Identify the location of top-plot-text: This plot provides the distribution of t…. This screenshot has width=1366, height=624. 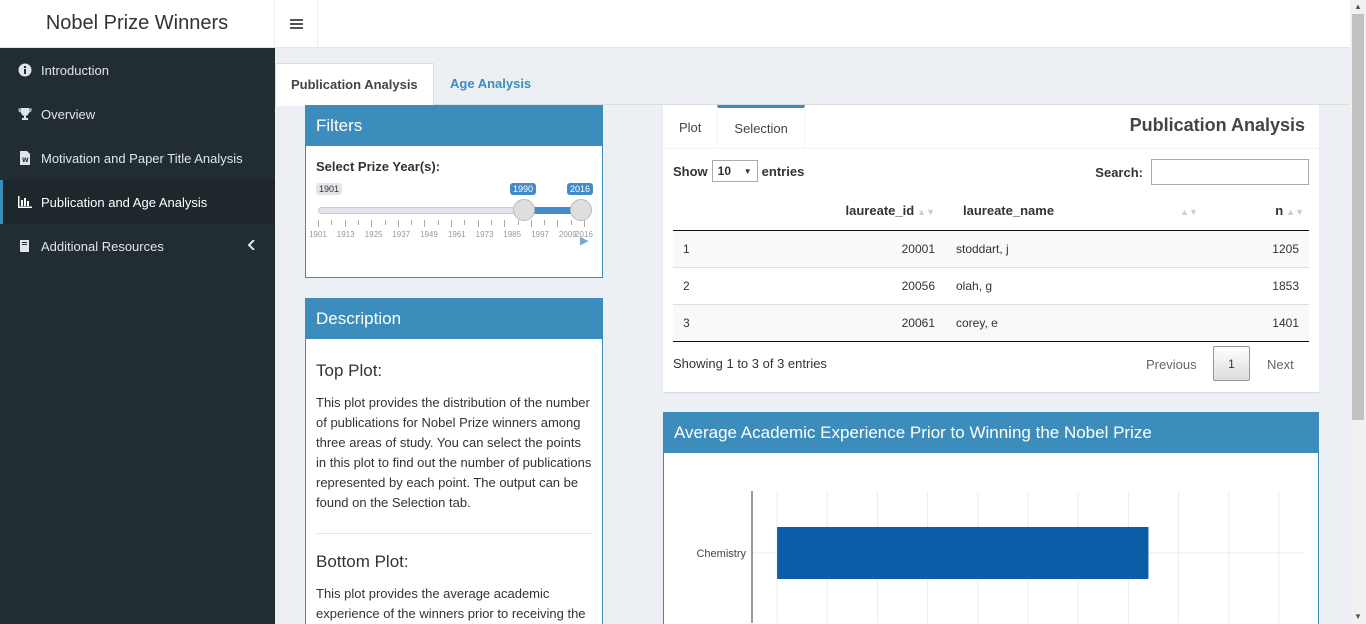
(454, 452).